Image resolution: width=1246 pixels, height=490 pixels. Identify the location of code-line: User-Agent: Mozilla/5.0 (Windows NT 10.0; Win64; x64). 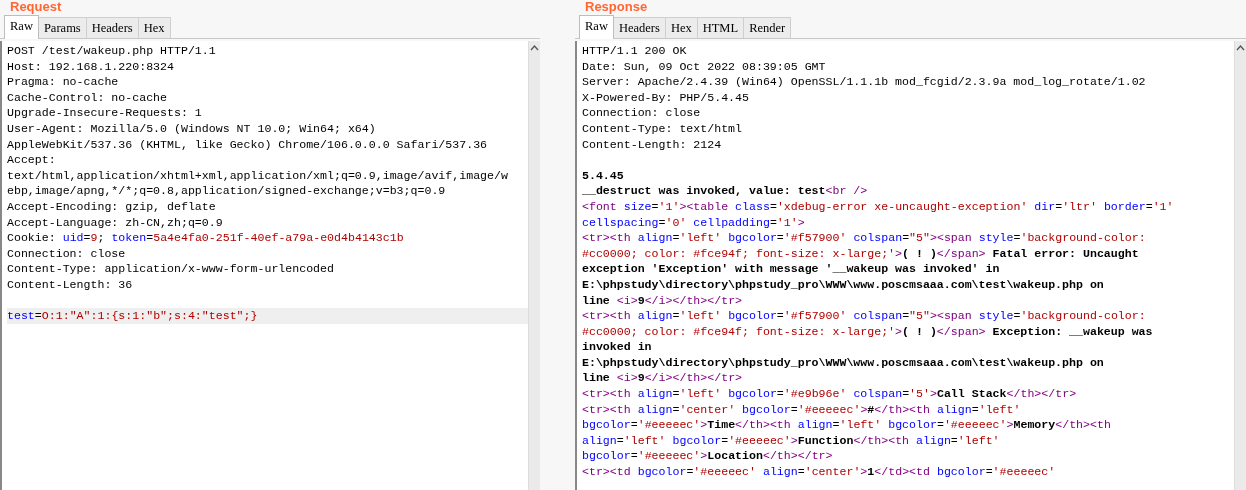
(192, 128).